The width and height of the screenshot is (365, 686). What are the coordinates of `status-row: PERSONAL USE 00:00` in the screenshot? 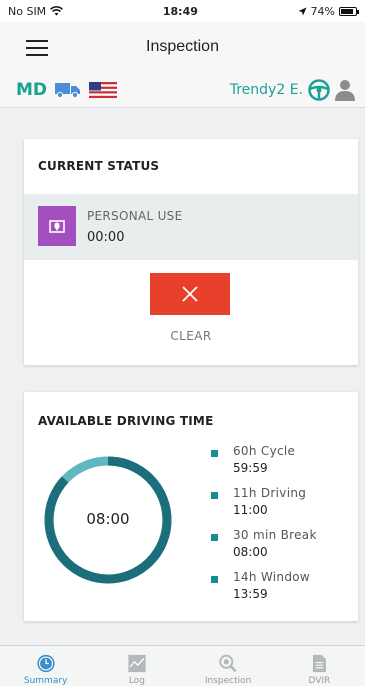 It's located at (191, 227).